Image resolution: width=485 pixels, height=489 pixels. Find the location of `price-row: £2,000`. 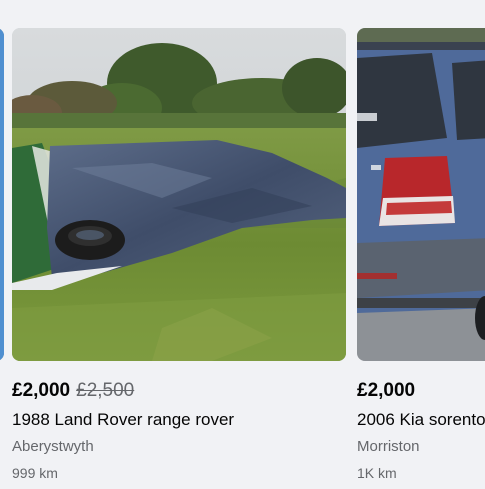

price-row: £2,000 is located at coordinates (421, 392).